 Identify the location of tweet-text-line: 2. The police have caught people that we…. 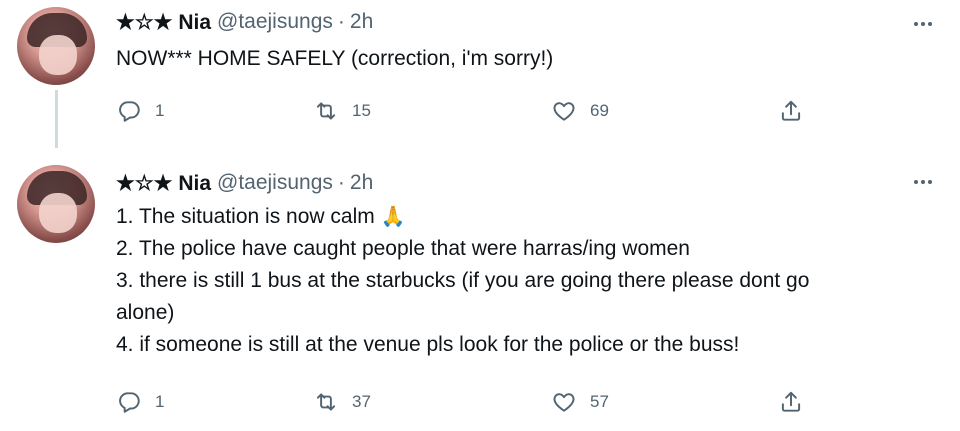
(403, 248).